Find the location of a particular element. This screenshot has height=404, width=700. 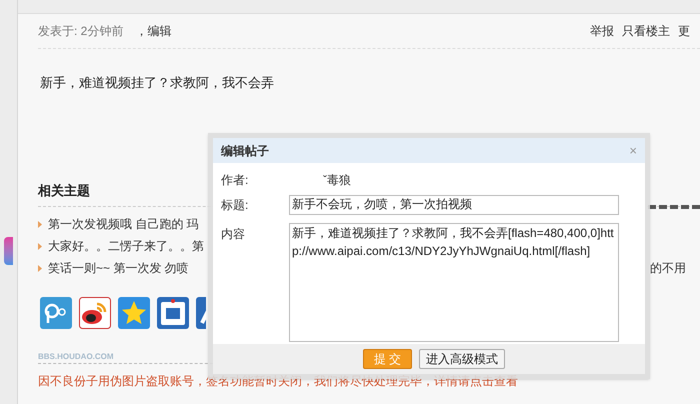

action-link: 更 is located at coordinates (684, 31).